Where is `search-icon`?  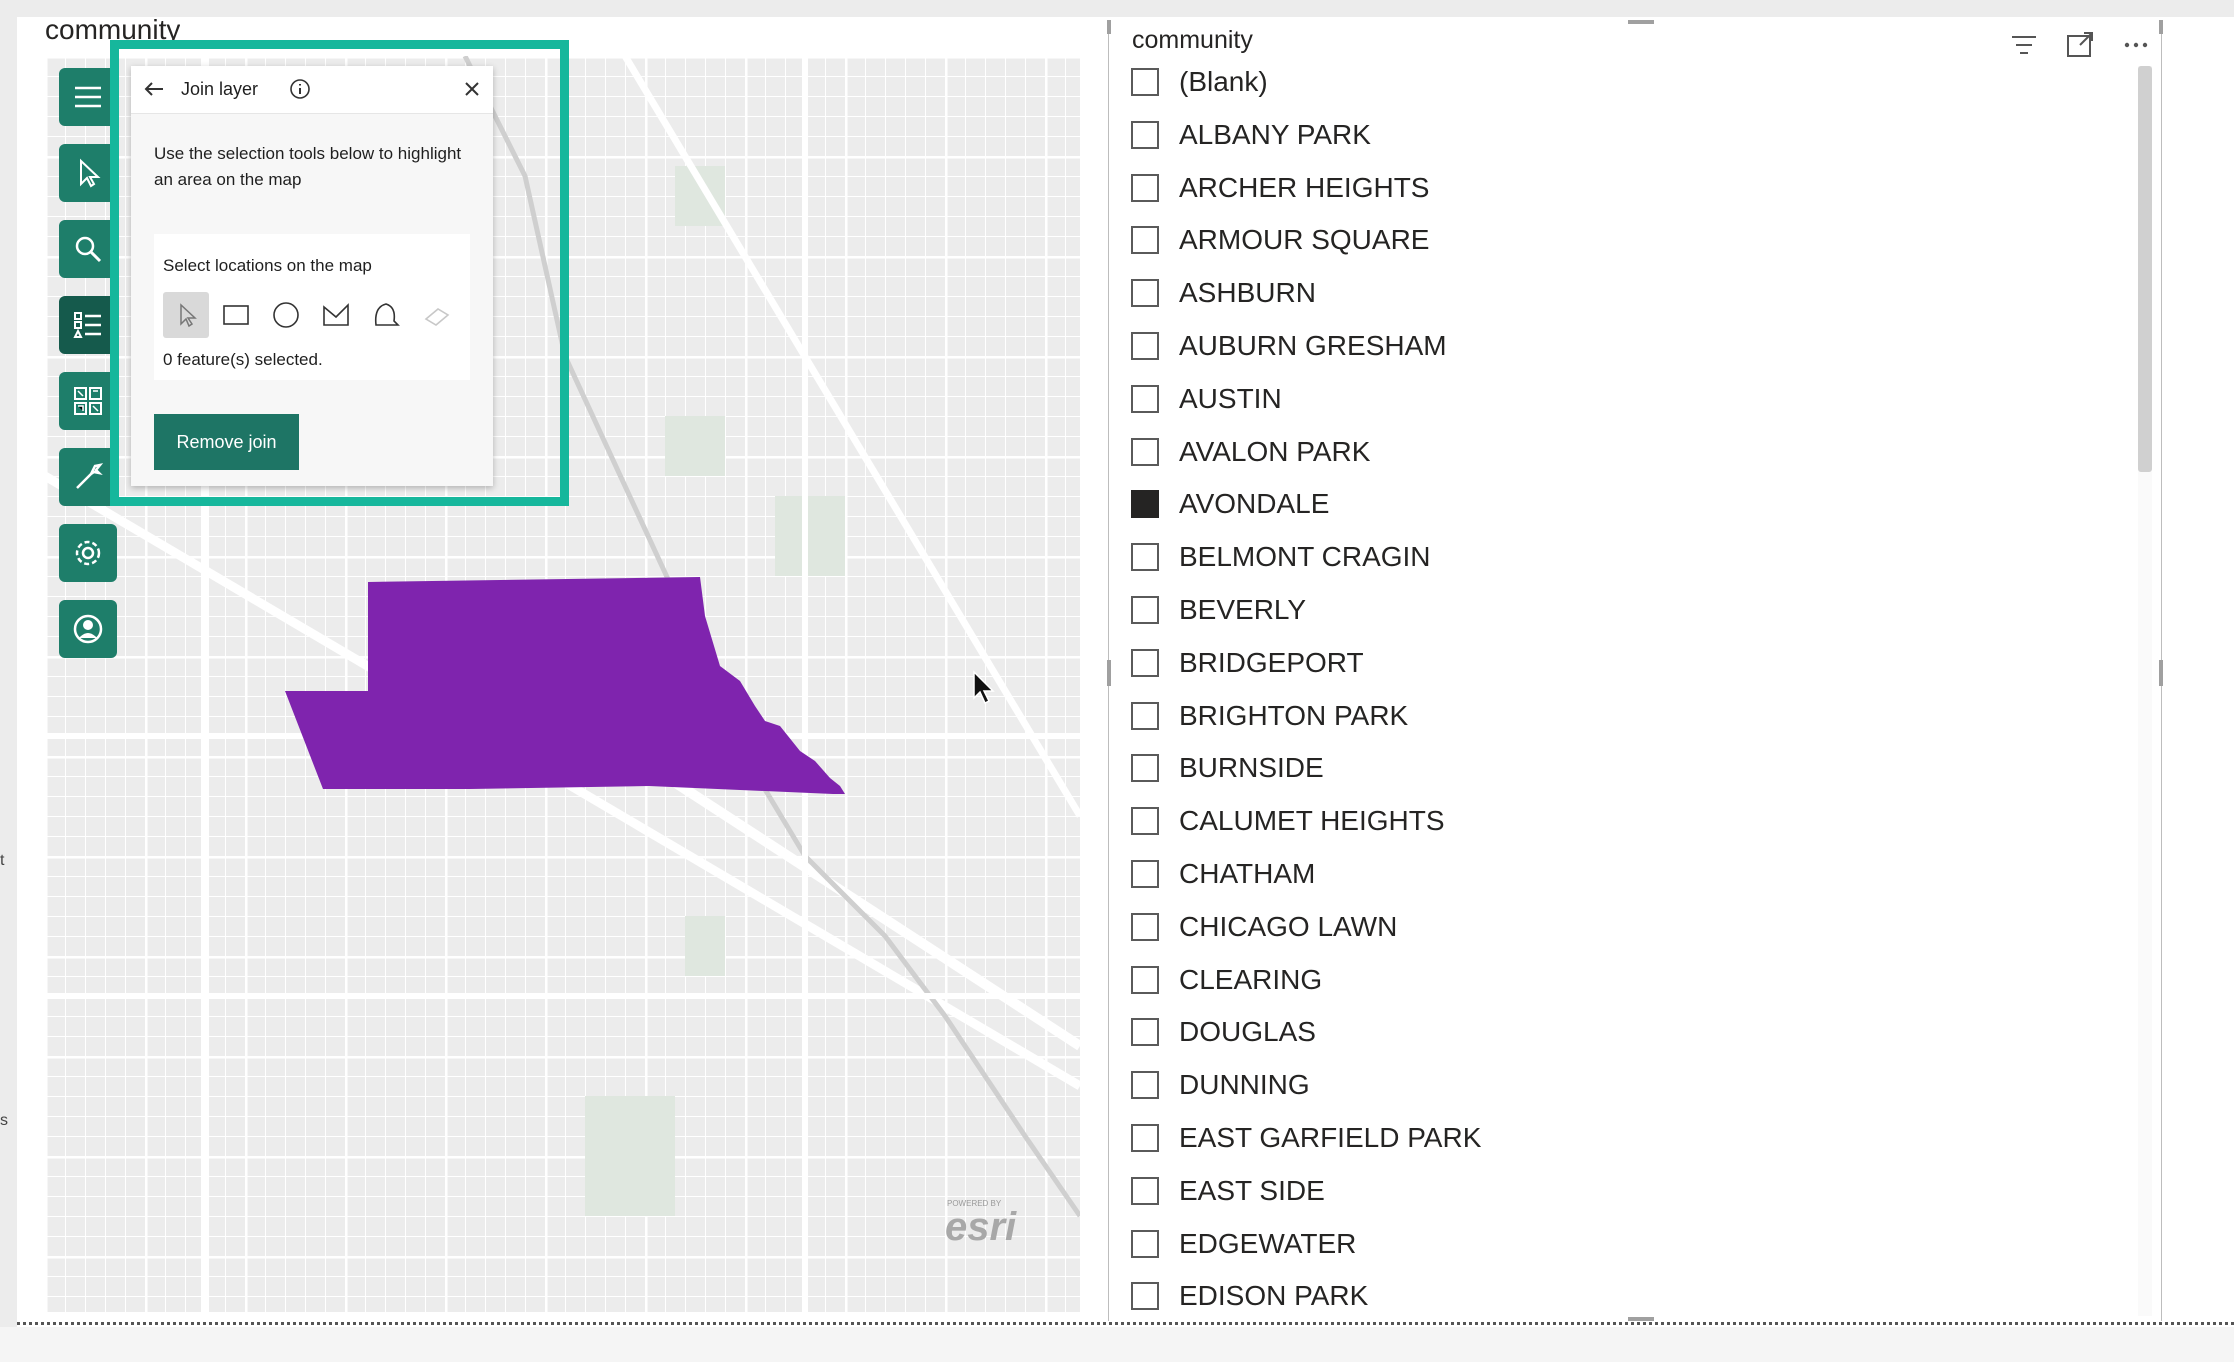
search-icon is located at coordinates (88, 249).